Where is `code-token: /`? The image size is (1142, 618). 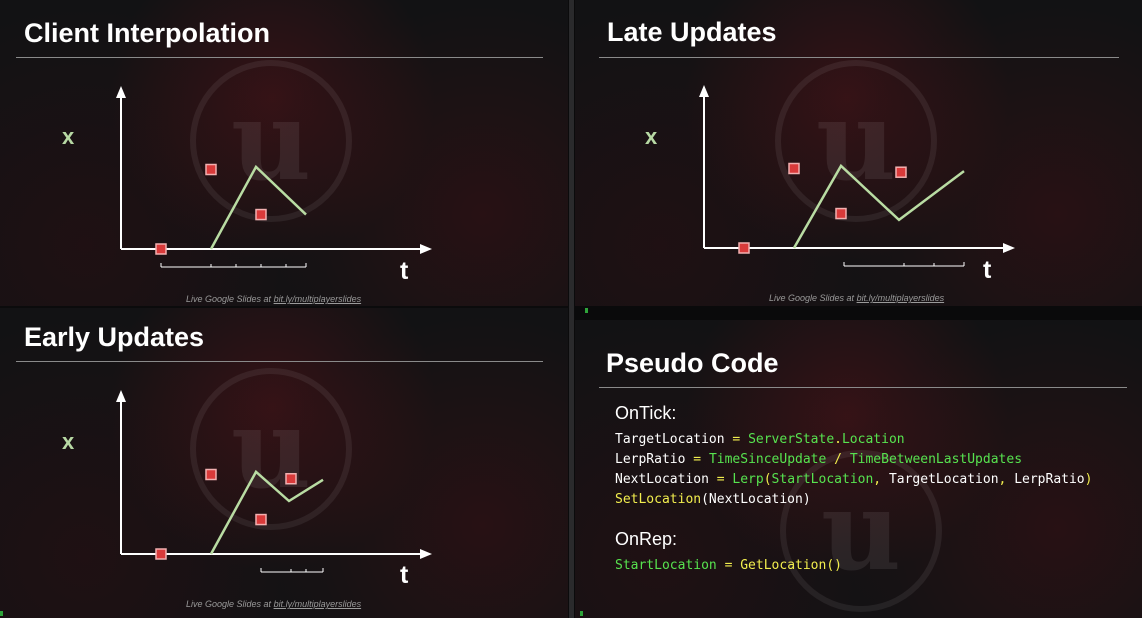
code-token: / is located at coordinates (842, 459).